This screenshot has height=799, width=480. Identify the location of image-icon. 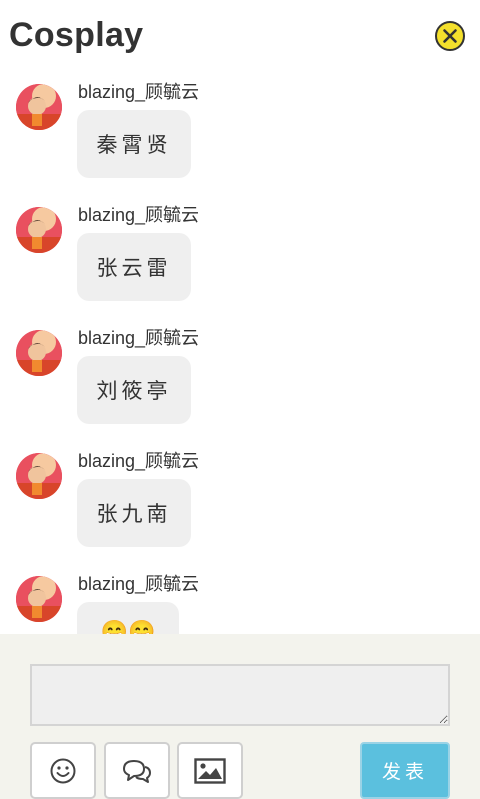
(210, 770).